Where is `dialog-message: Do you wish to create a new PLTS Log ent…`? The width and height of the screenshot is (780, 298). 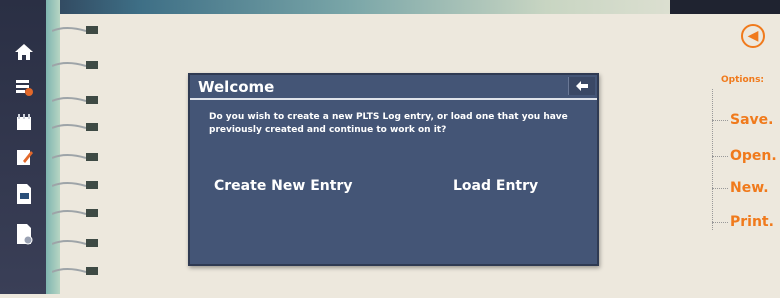
dialog-message: Do you wish to create a new PLTS Log ent… is located at coordinates (388, 123).